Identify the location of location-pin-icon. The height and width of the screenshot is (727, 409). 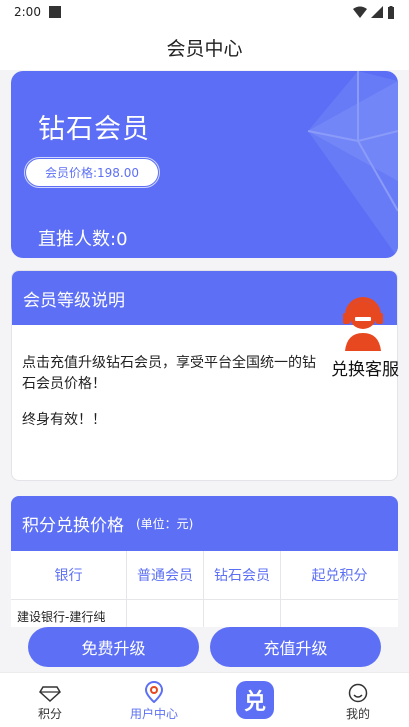
(154, 692).